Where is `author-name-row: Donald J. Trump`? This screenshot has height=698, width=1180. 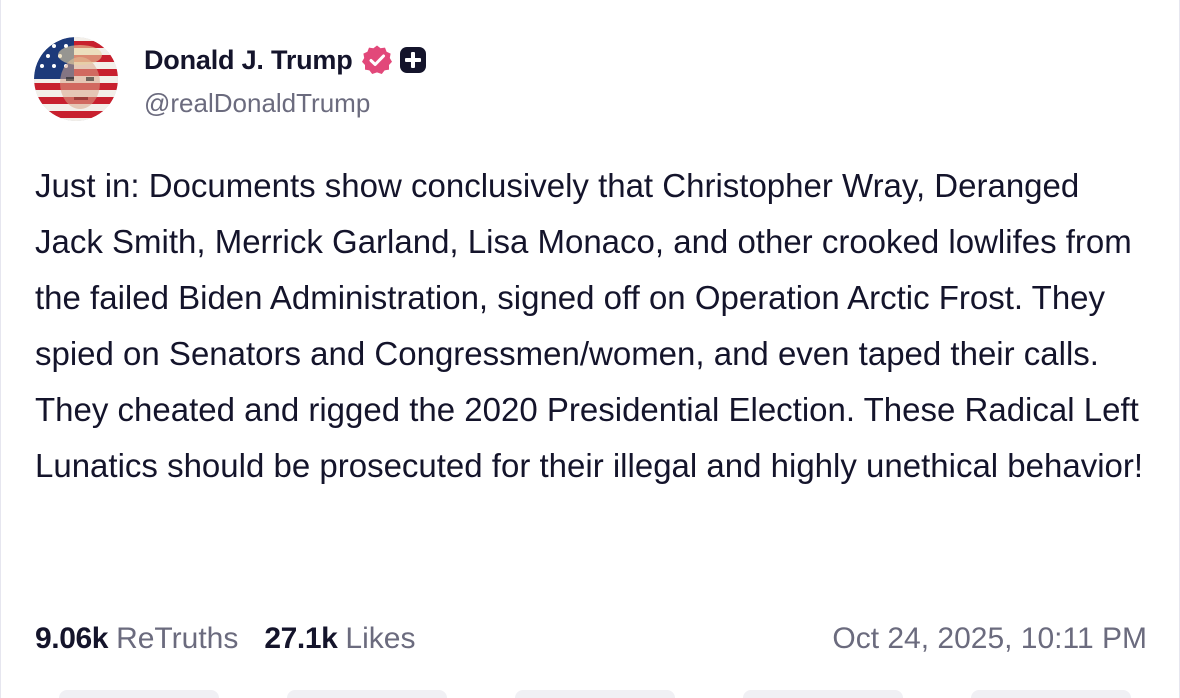 author-name-row: Donald J. Trump is located at coordinates (285, 60).